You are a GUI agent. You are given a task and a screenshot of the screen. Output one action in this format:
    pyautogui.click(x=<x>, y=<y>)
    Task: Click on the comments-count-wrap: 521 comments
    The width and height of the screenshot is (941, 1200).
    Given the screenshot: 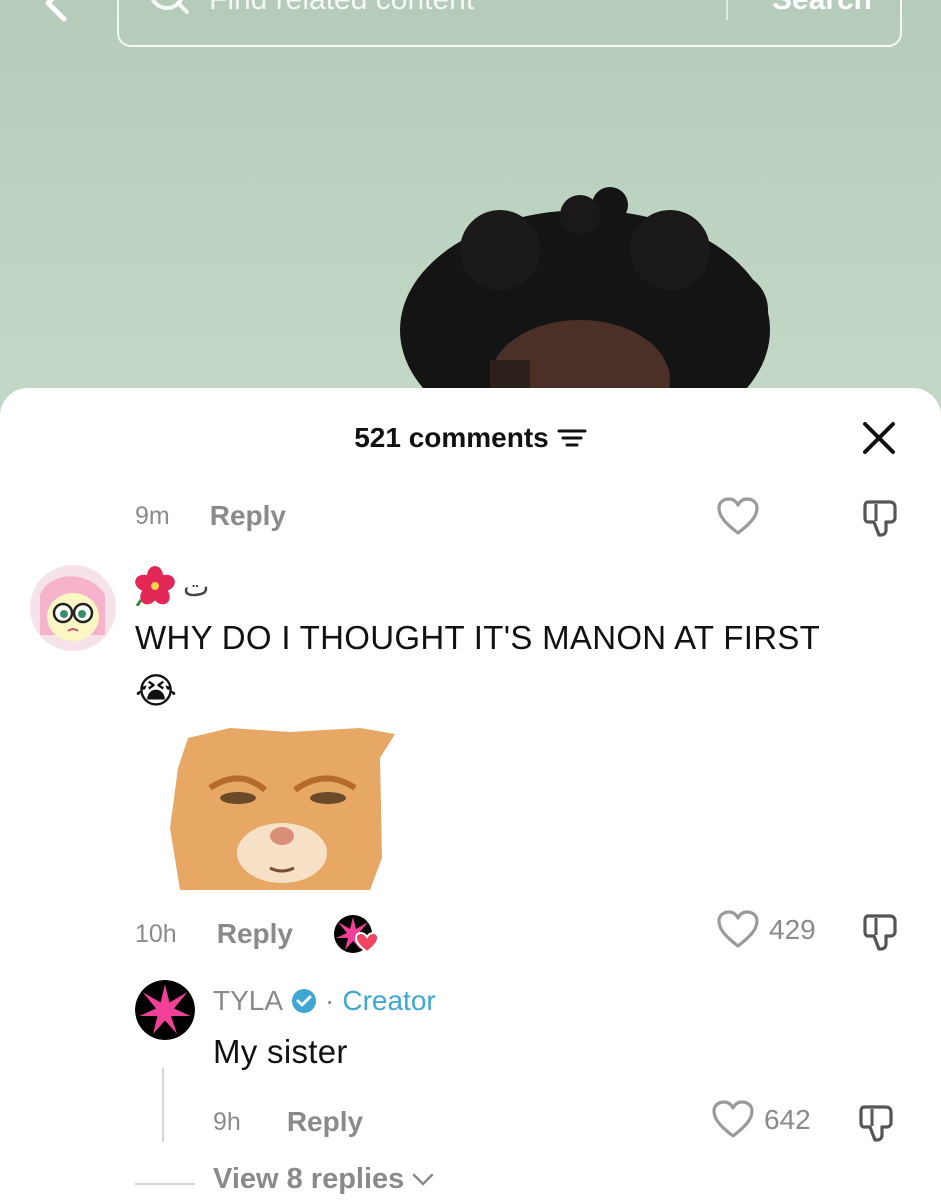 What is the action you would take?
    pyautogui.click(x=470, y=438)
    